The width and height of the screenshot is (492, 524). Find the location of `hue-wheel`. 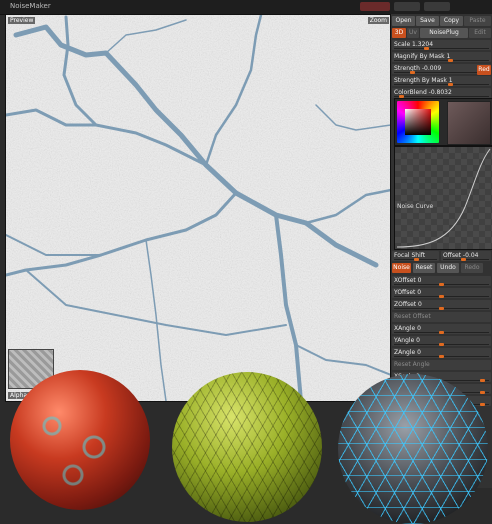

hue-wheel is located at coordinates (418, 122).